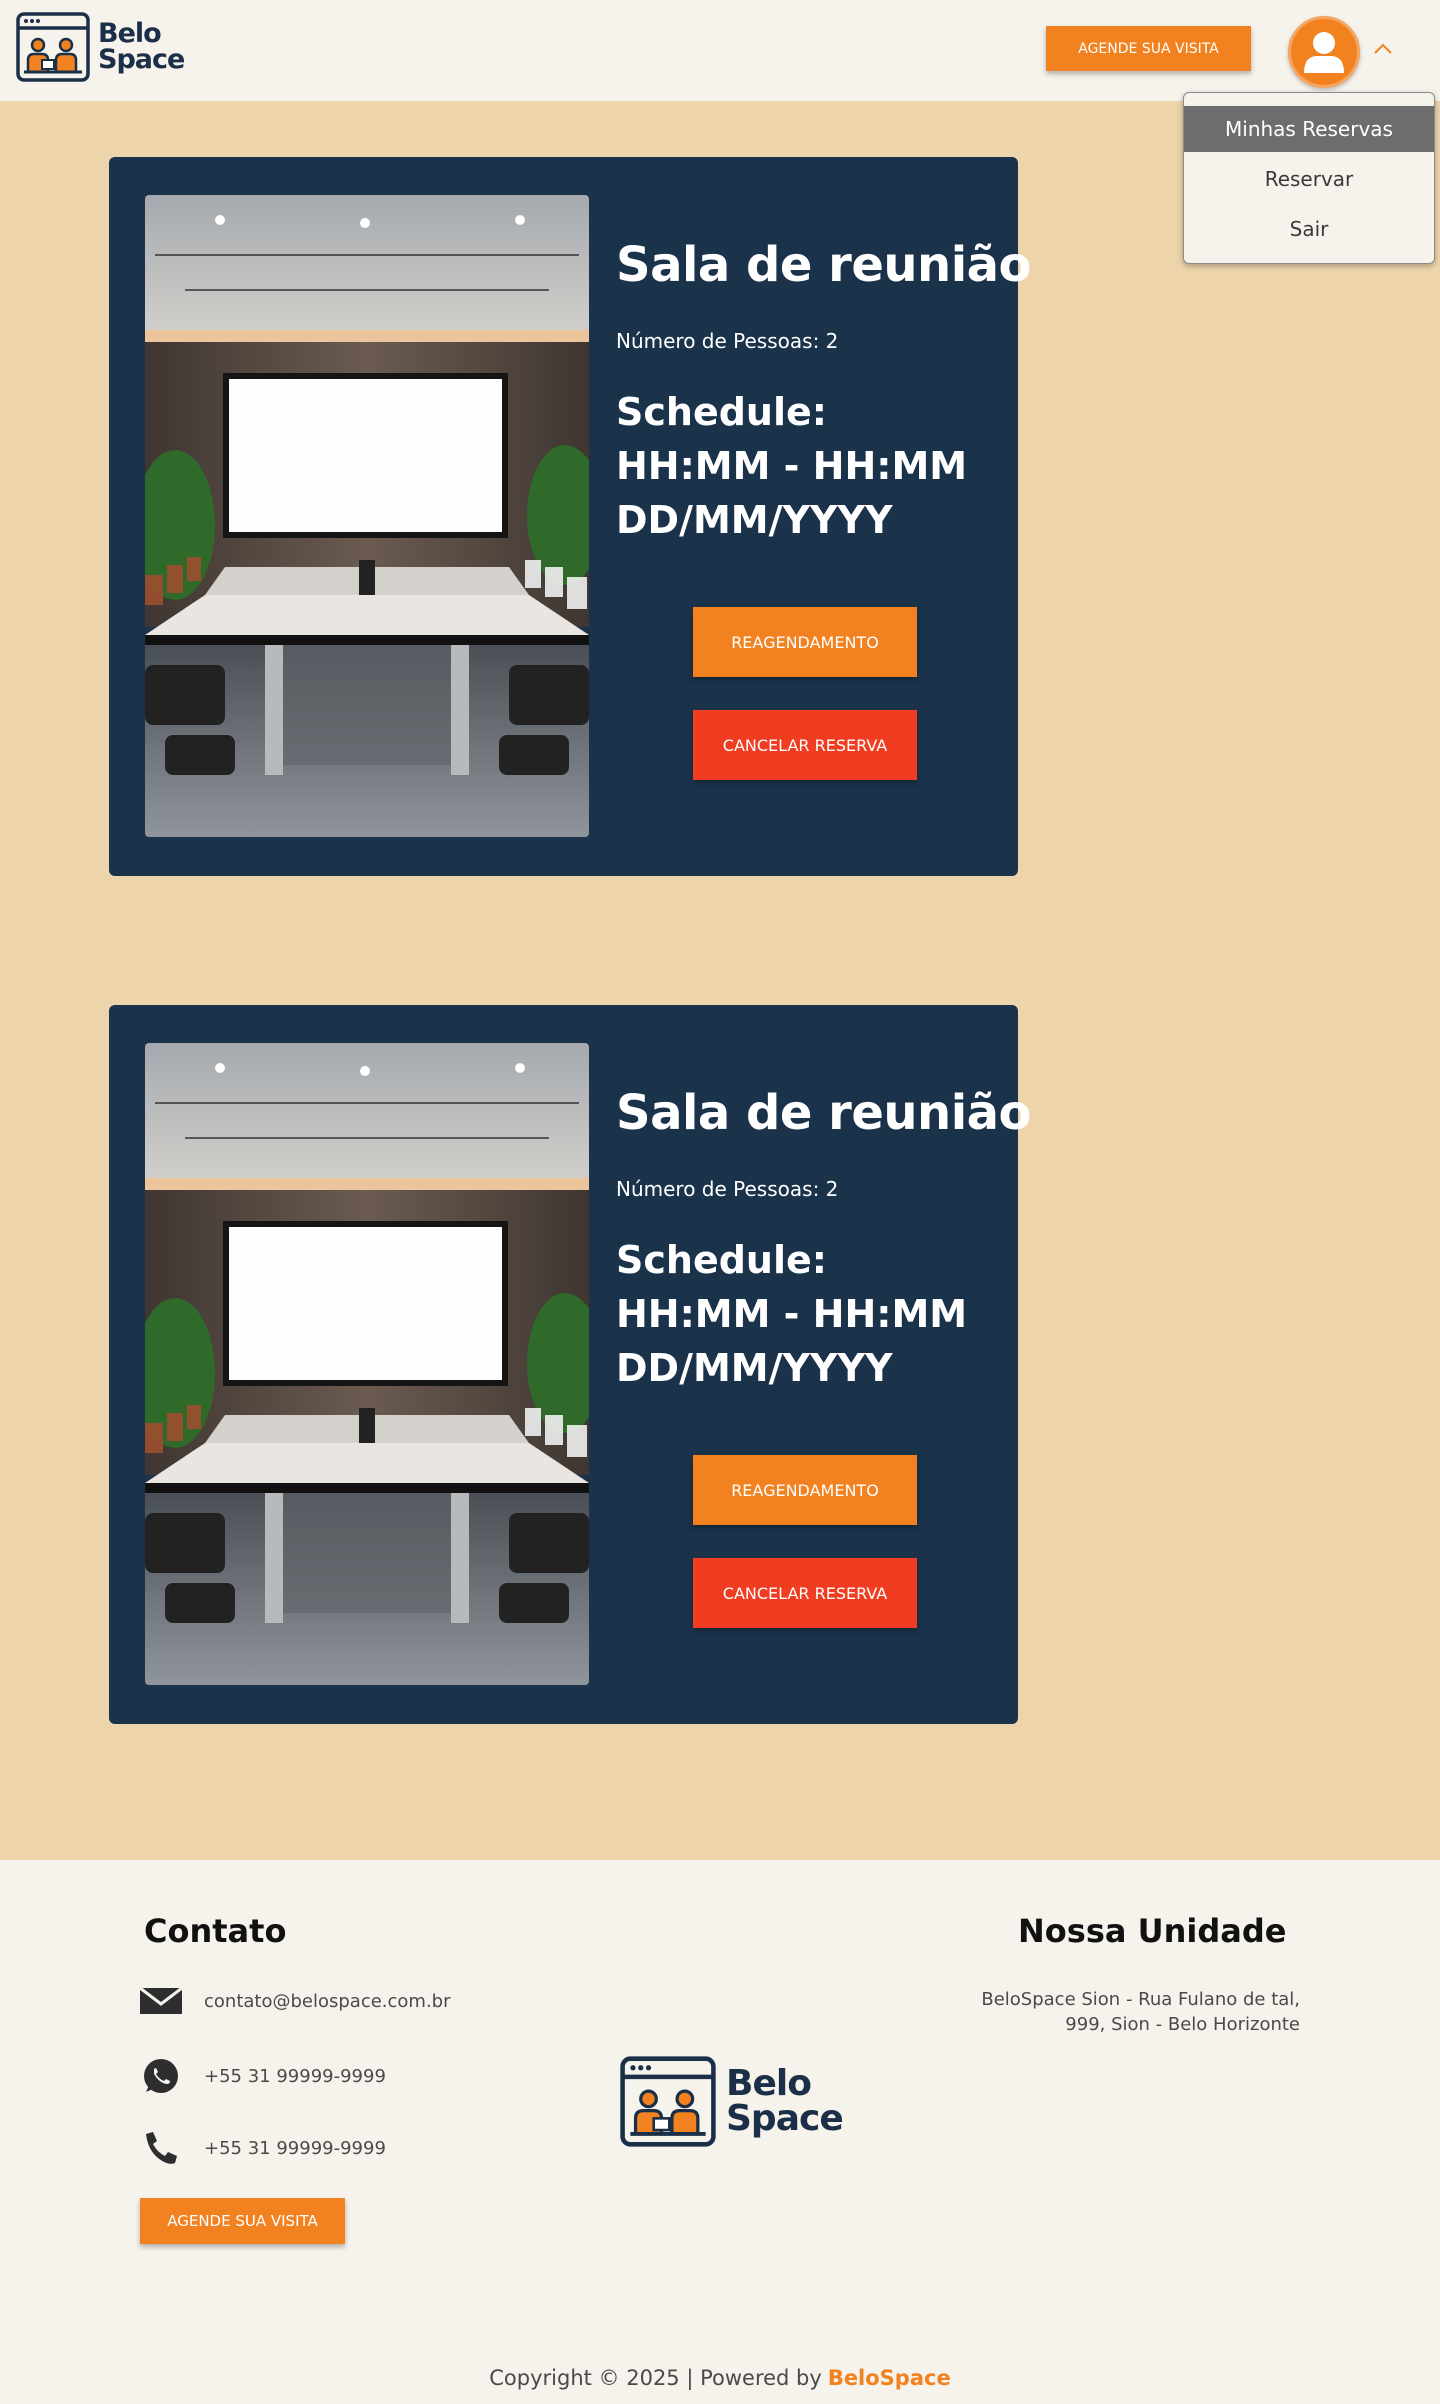 Image resolution: width=1440 pixels, height=2404 pixels. I want to click on footer-logo: Belo Space, so click(732, 2101).